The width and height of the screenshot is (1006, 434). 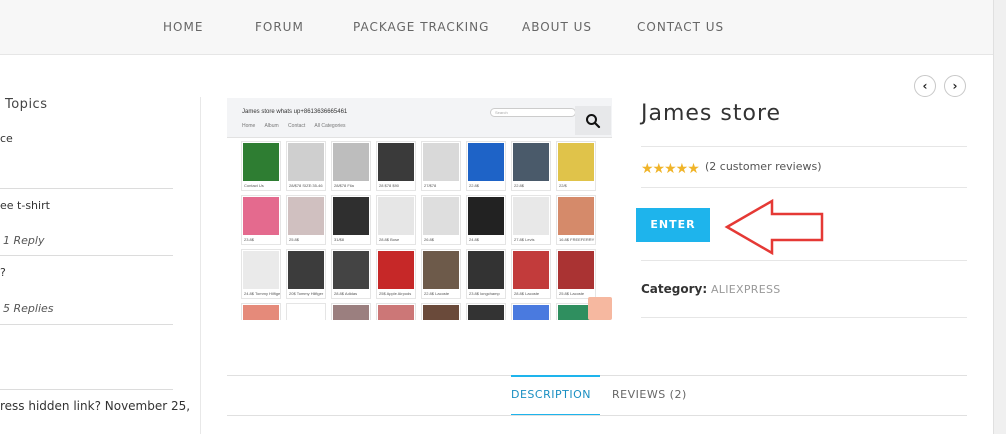 I want to click on tab-description: DESCRIPTION, so click(x=551, y=394).